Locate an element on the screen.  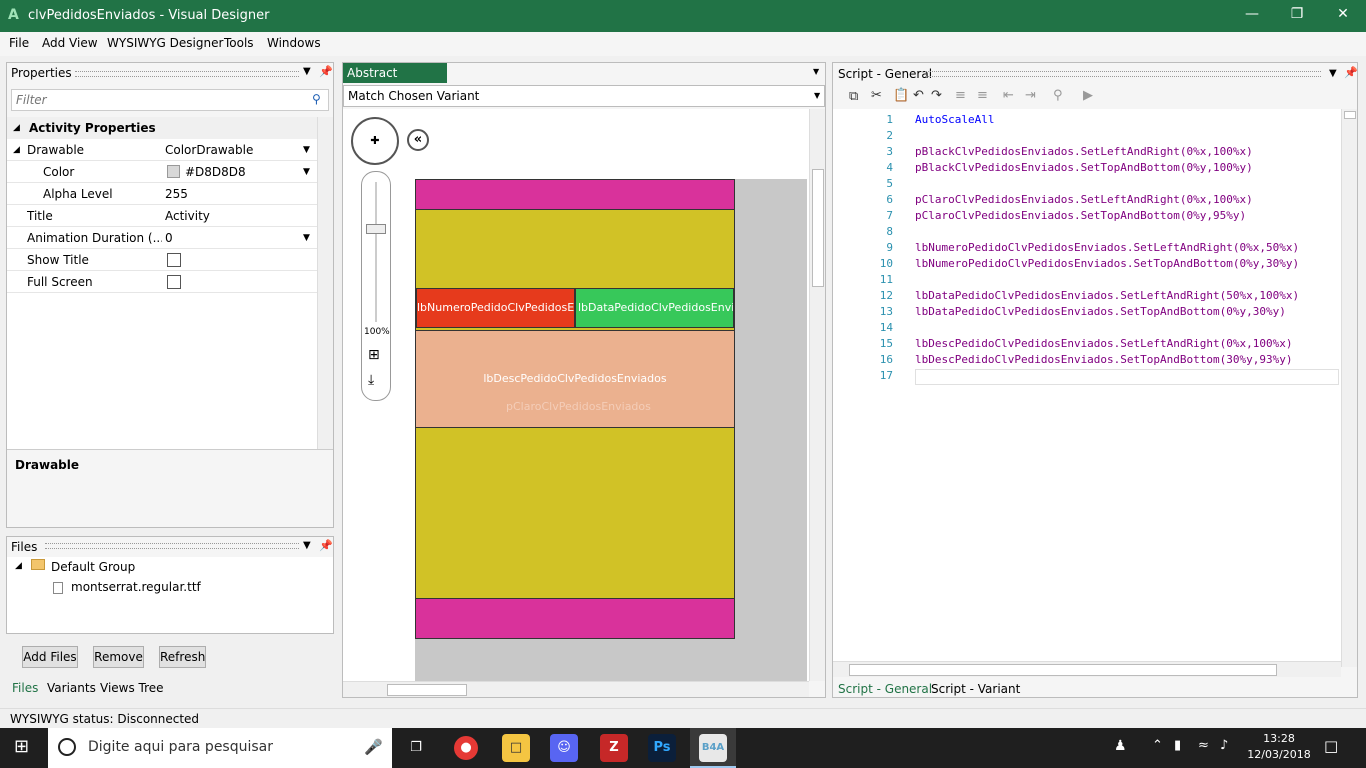
code-line: AutoScaleAll is located at coordinates (1127, 121).